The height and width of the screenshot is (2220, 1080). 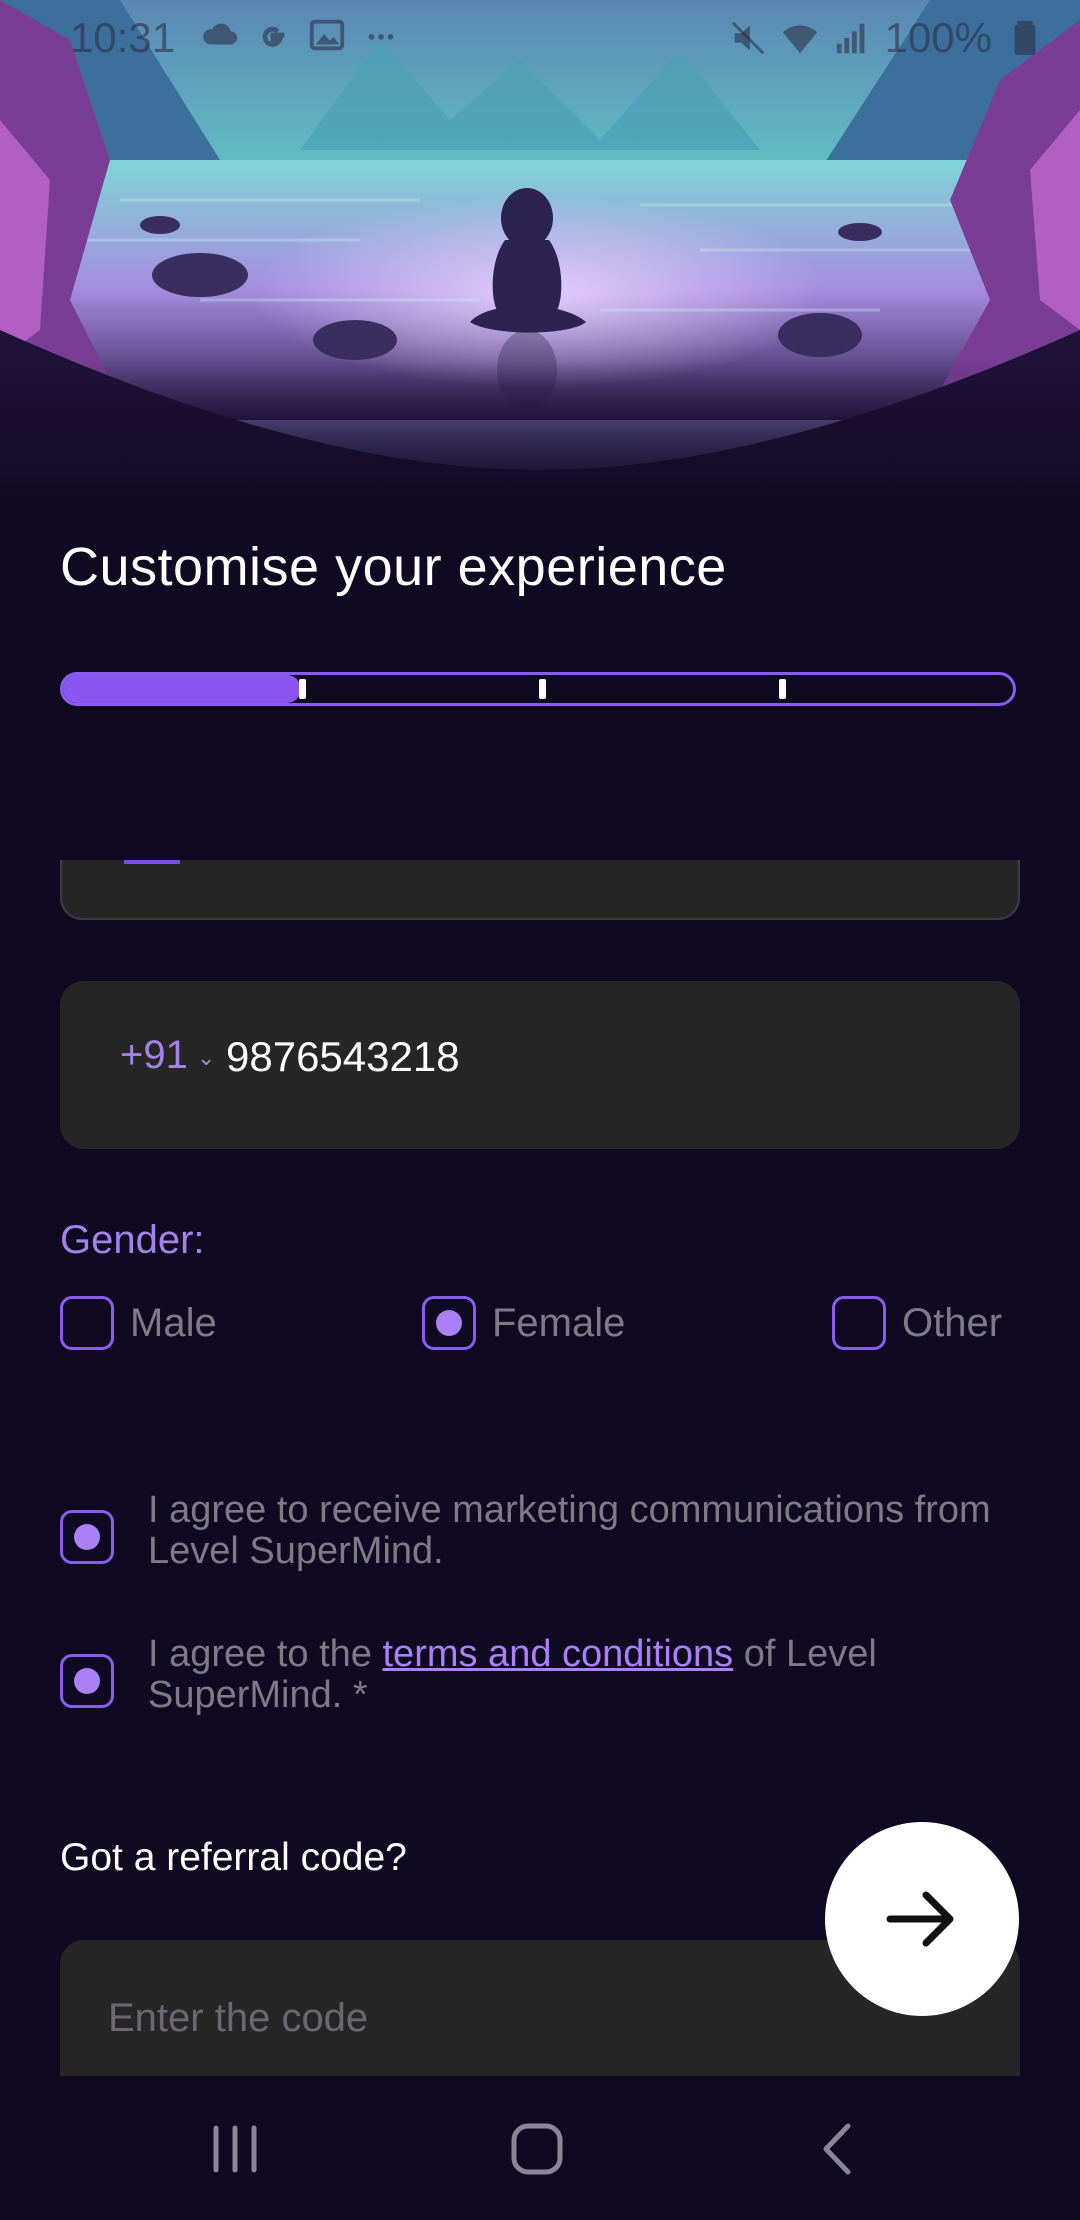 What do you see at coordinates (235, 2149) in the screenshot?
I see `recent-apps-icon` at bounding box center [235, 2149].